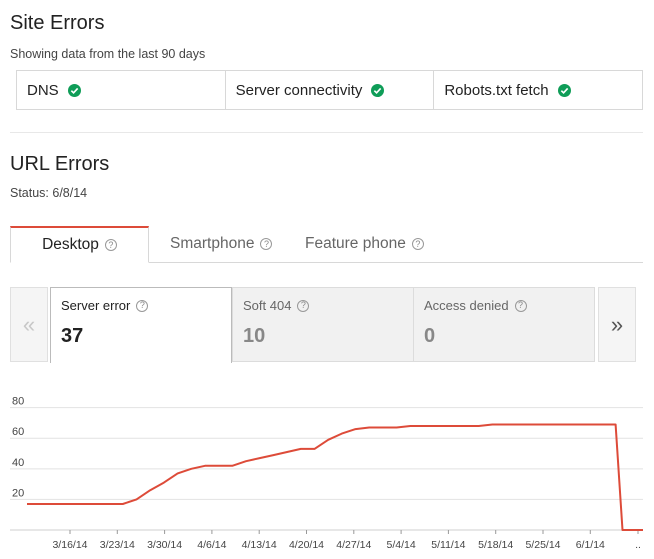  Describe the element at coordinates (18, 463) in the screenshot. I see `y-tick-label: 40` at that location.